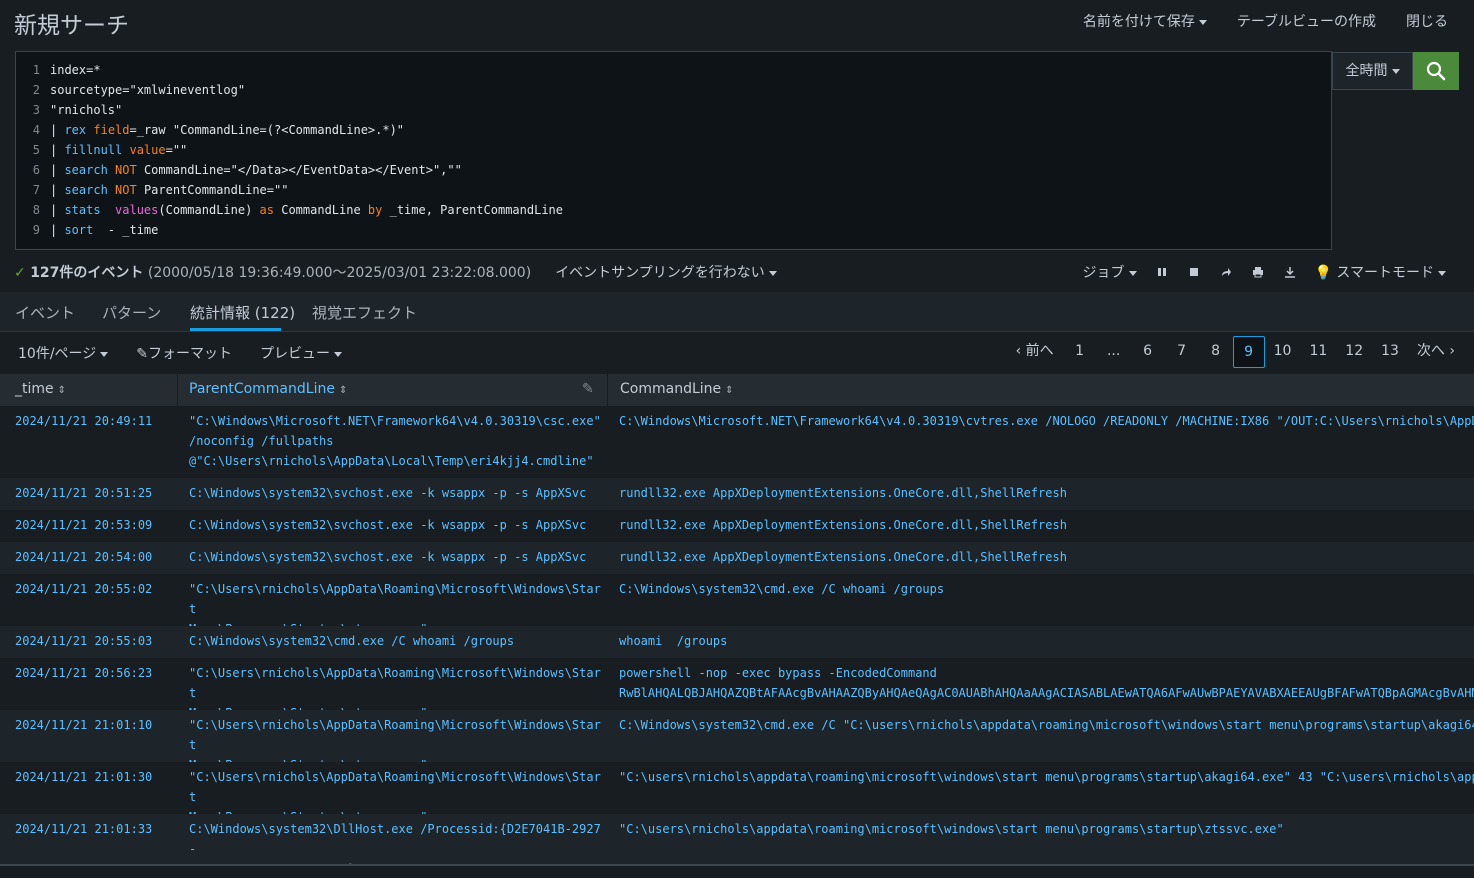 This screenshot has width=1474, height=878. What do you see at coordinates (36, 190) in the screenshot?
I see `line-number: 7` at bounding box center [36, 190].